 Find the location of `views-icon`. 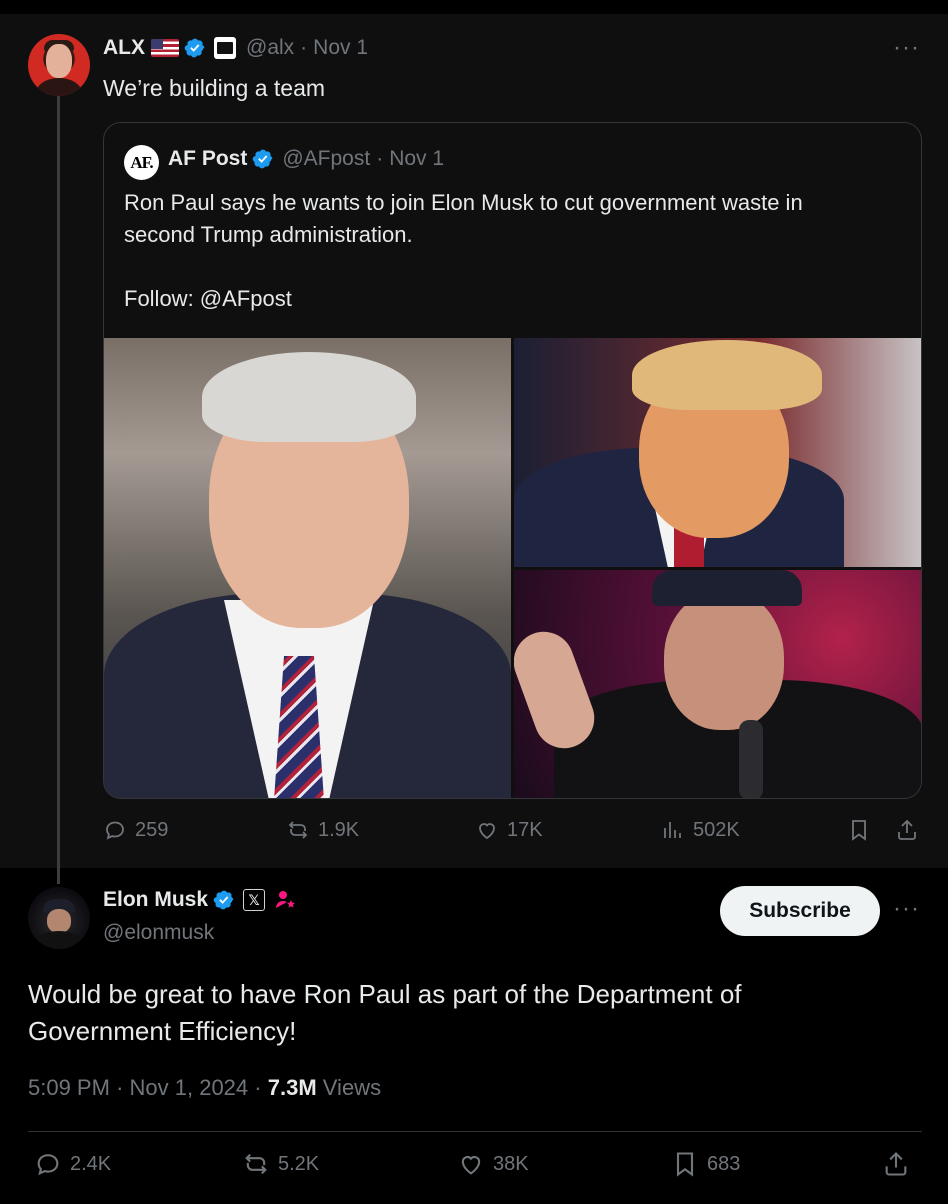

views-icon is located at coordinates (672, 830).